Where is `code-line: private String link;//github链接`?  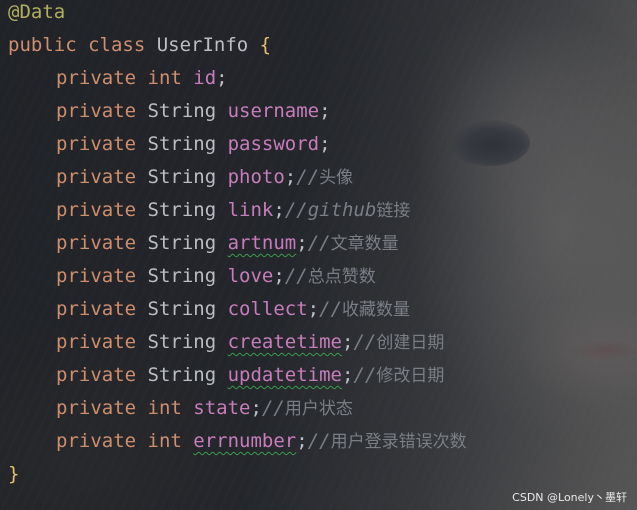 code-line: private String link;//github链接 is located at coordinates (209, 213).